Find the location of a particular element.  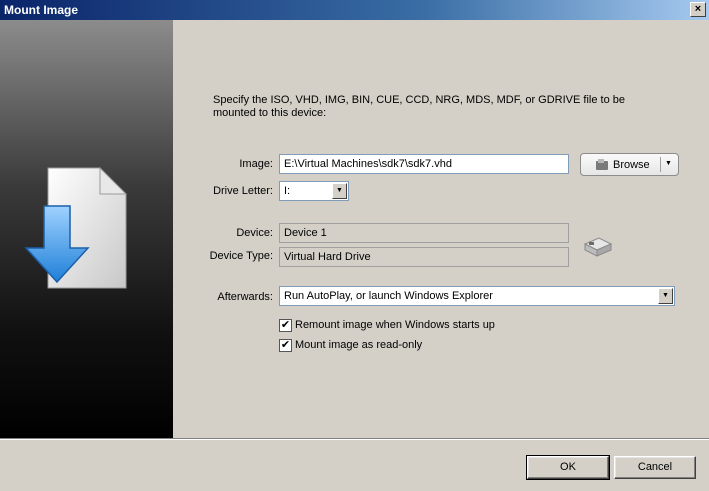

remount-checkbox: ✔ is located at coordinates (285, 325).